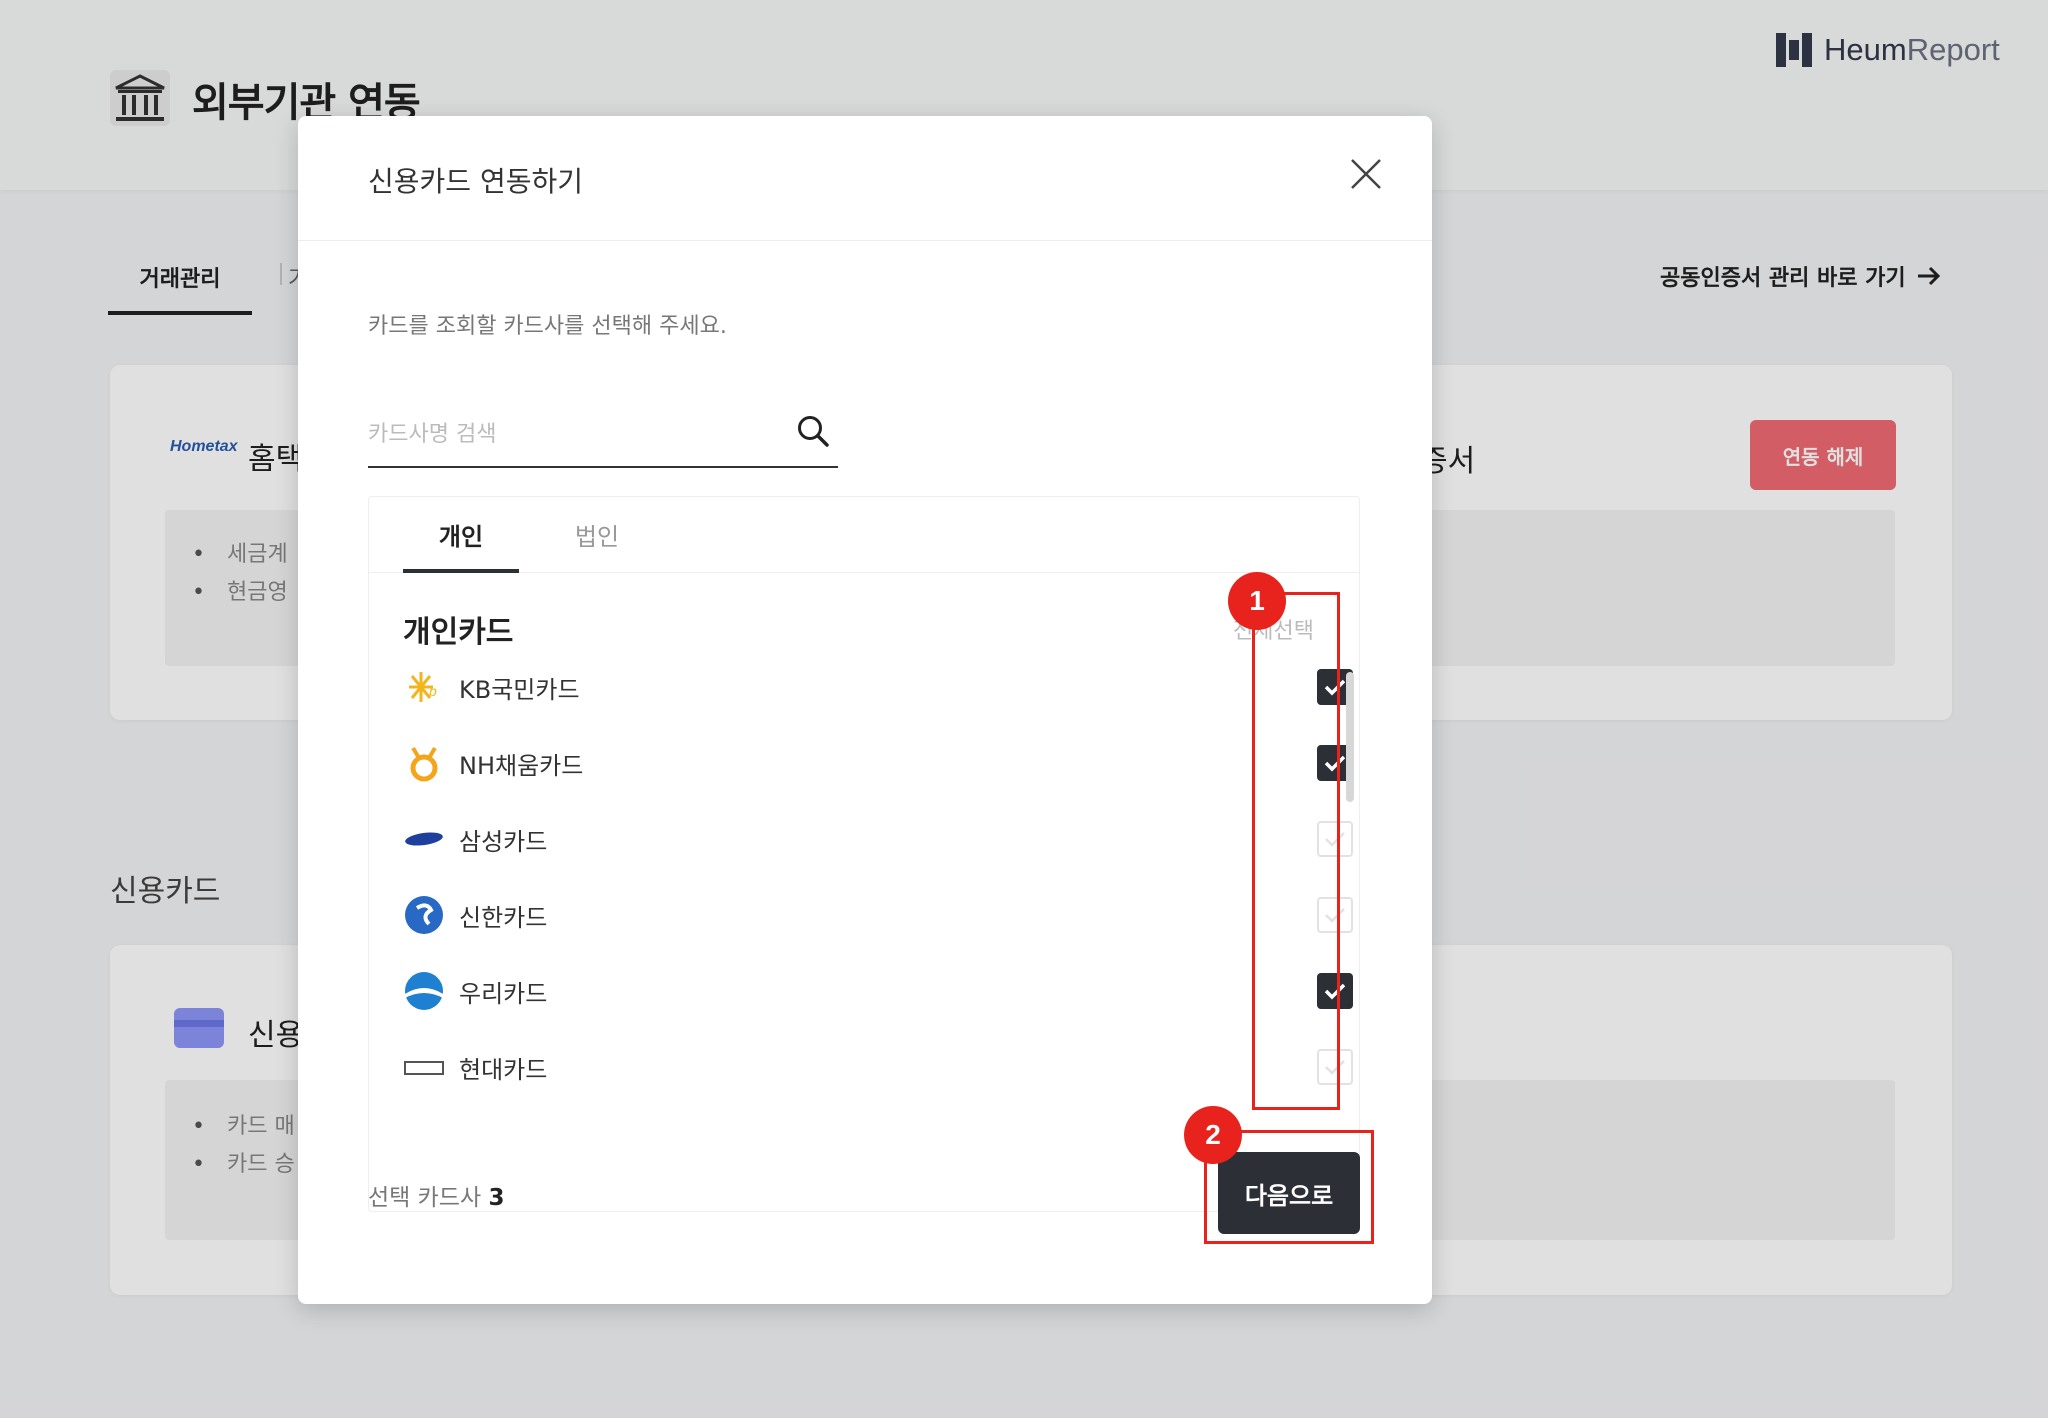 This screenshot has width=2048, height=1418. Describe the element at coordinates (423, 687) in the screenshot. I see `kb-logo-icon: b` at that location.